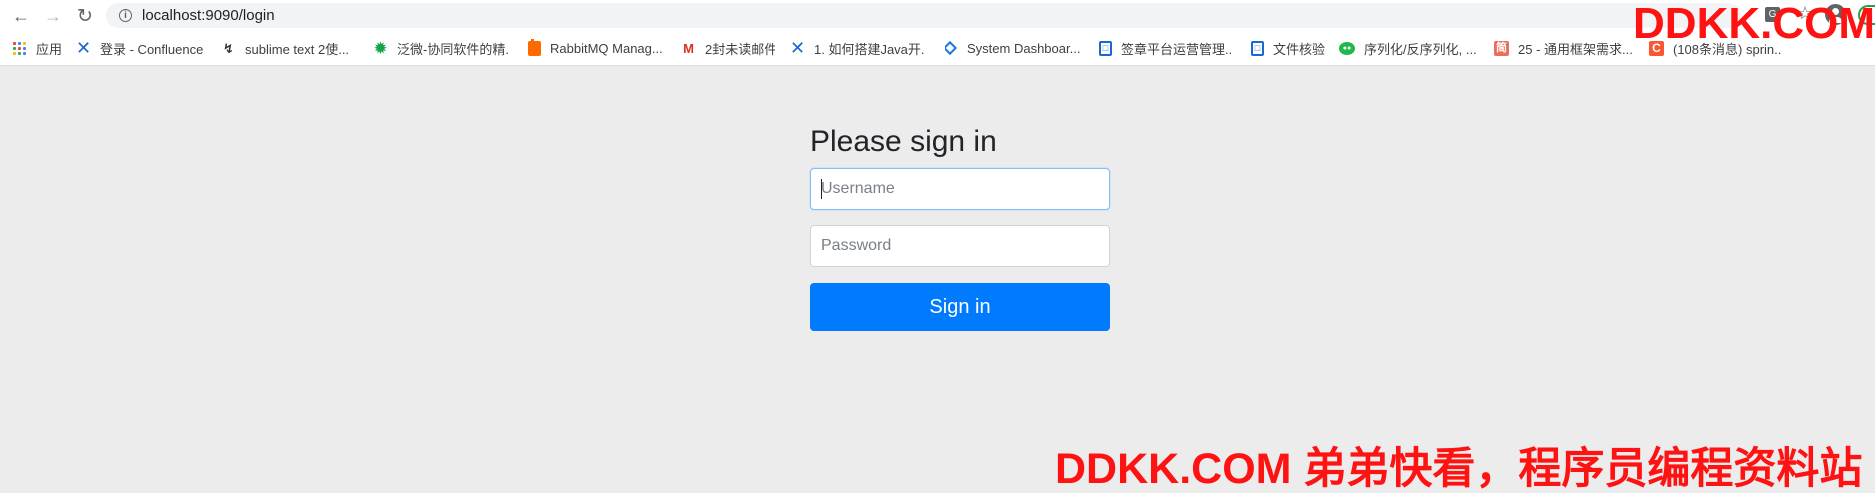 The height and width of the screenshot is (493, 1875). I want to click on star-icon: ☆, so click(1805, 13).